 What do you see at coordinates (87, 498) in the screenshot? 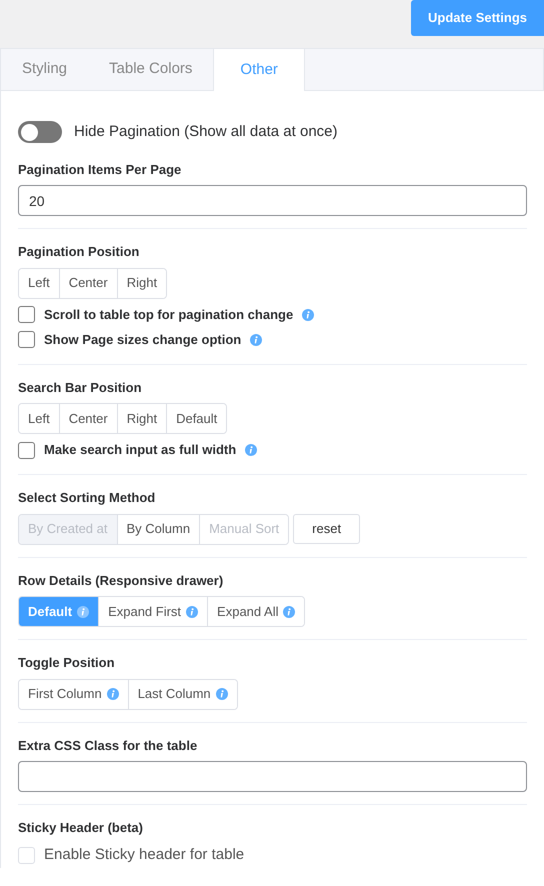
I see `section-title: Select Sorting Method` at bounding box center [87, 498].